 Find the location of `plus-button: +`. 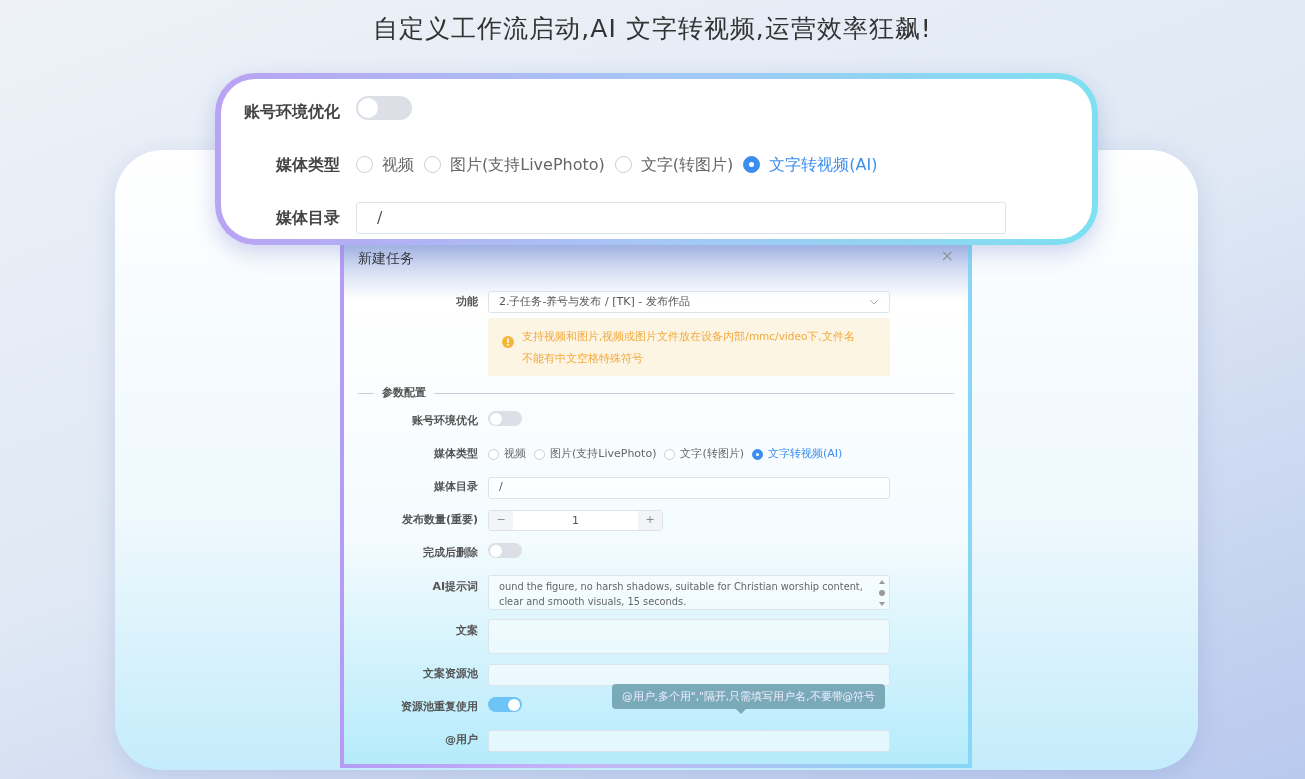

plus-button: + is located at coordinates (650, 520).